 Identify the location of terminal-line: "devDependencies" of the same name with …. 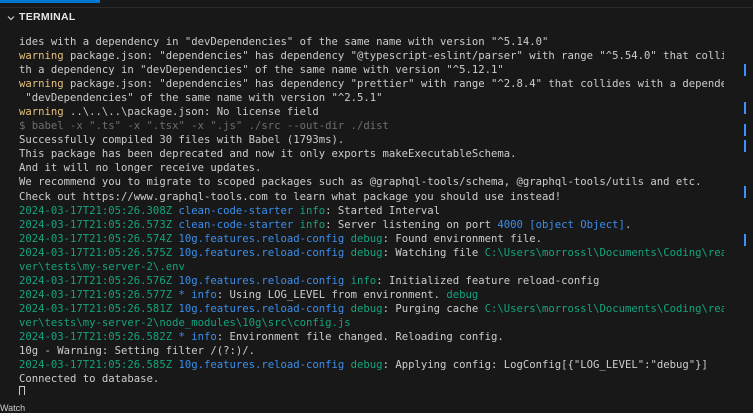
(371, 98).